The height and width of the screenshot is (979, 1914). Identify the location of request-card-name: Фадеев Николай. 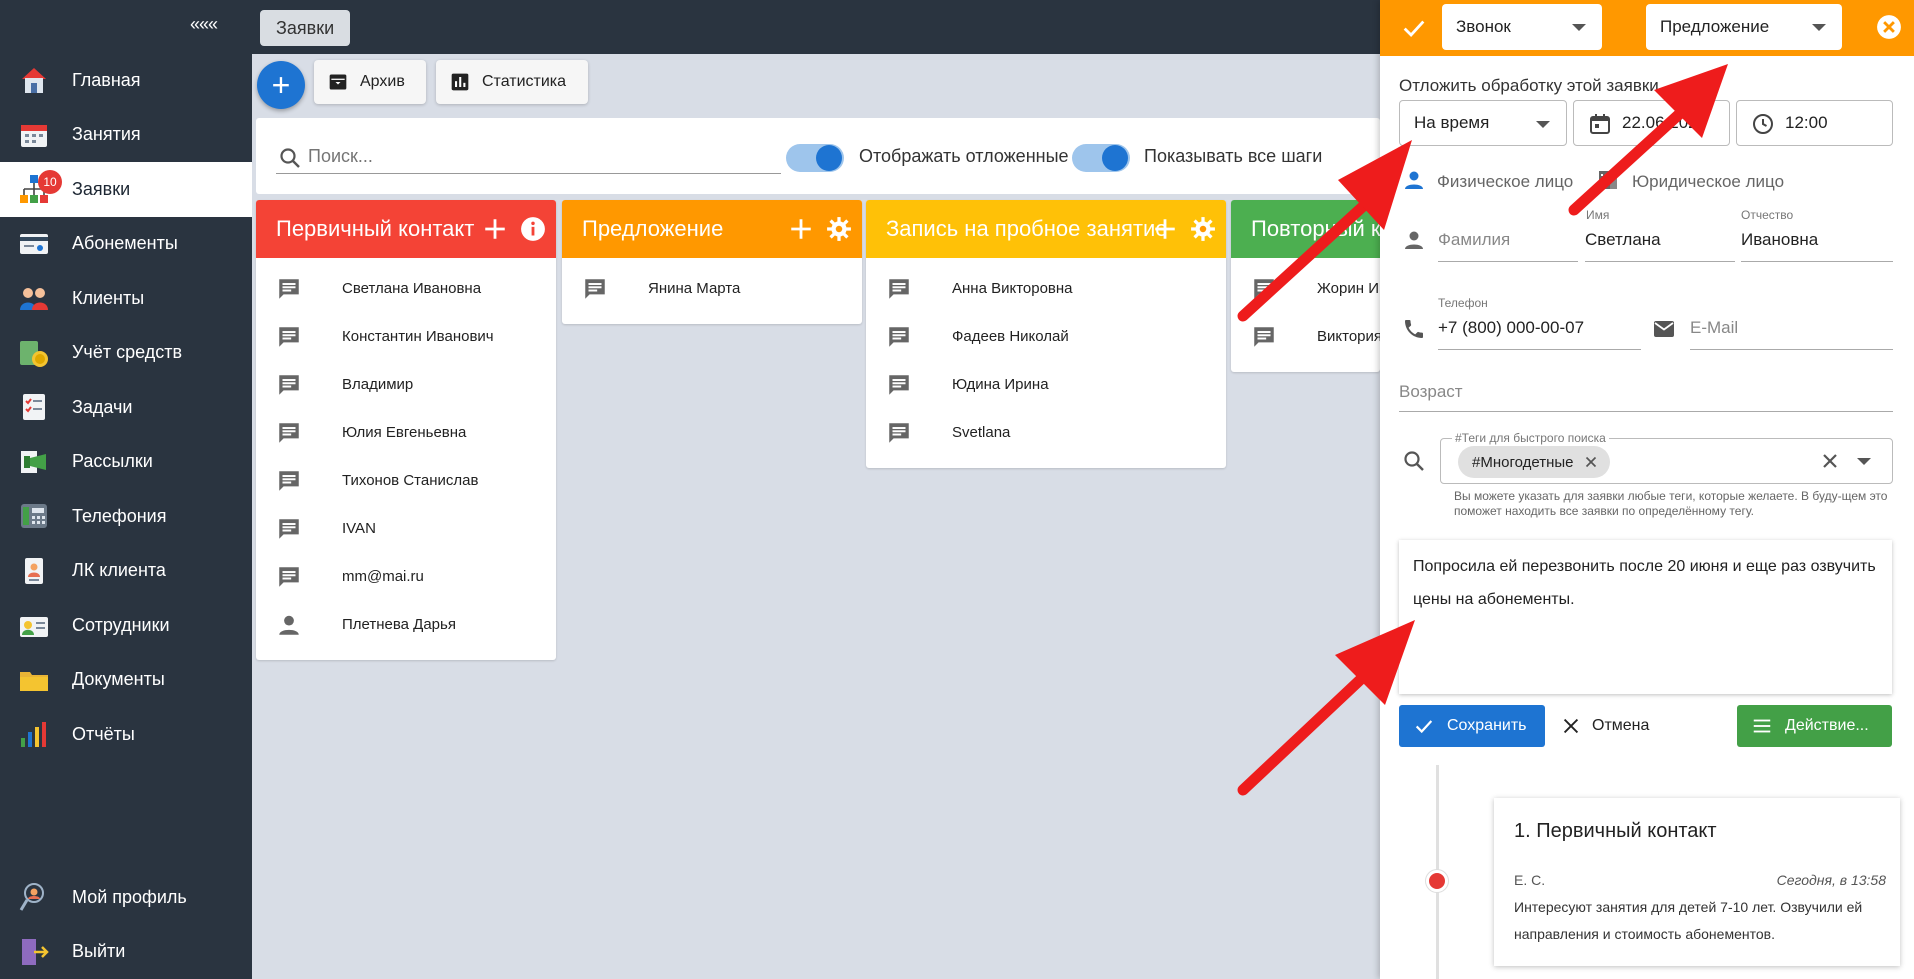
(1010, 336).